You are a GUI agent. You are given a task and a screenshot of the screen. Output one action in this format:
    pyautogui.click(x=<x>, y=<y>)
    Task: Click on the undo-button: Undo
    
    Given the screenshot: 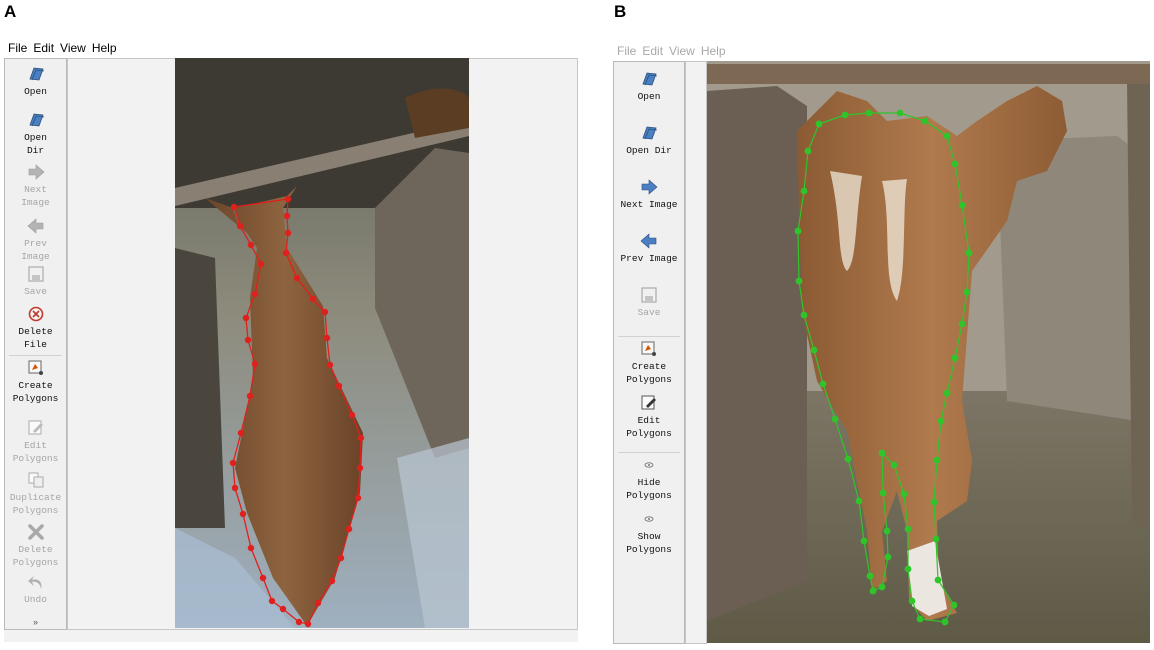 What is the action you would take?
    pyautogui.click(x=35, y=589)
    